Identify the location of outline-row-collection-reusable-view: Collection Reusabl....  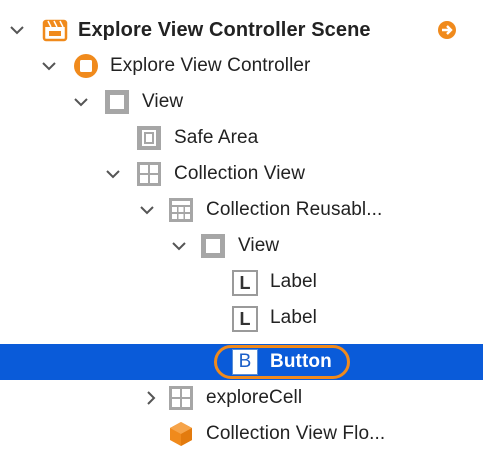
(241, 210).